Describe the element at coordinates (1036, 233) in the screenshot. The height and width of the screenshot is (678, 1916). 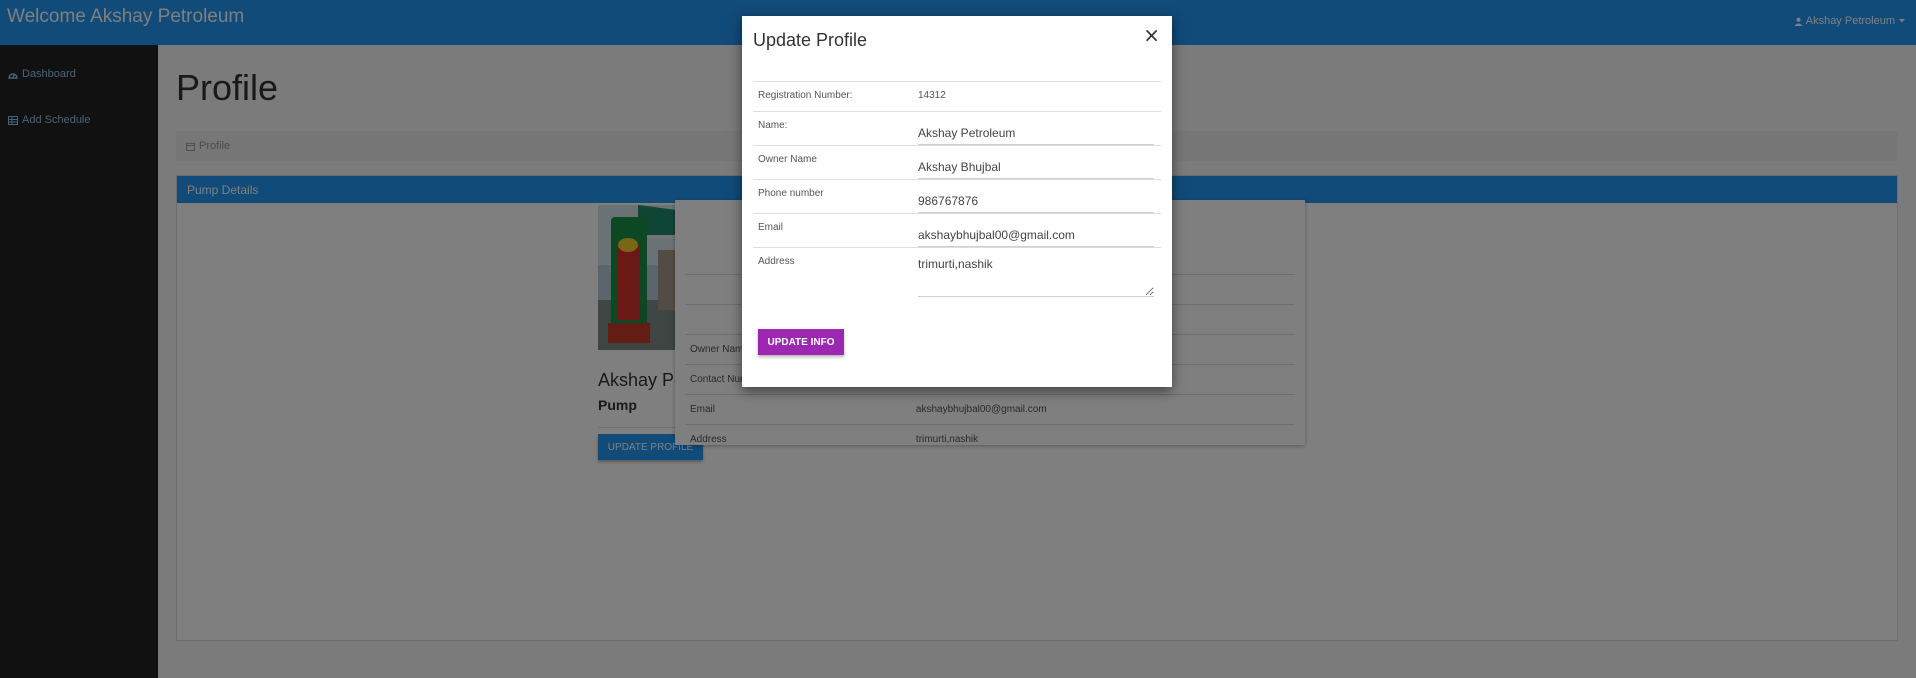
I see `email-input` at that location.